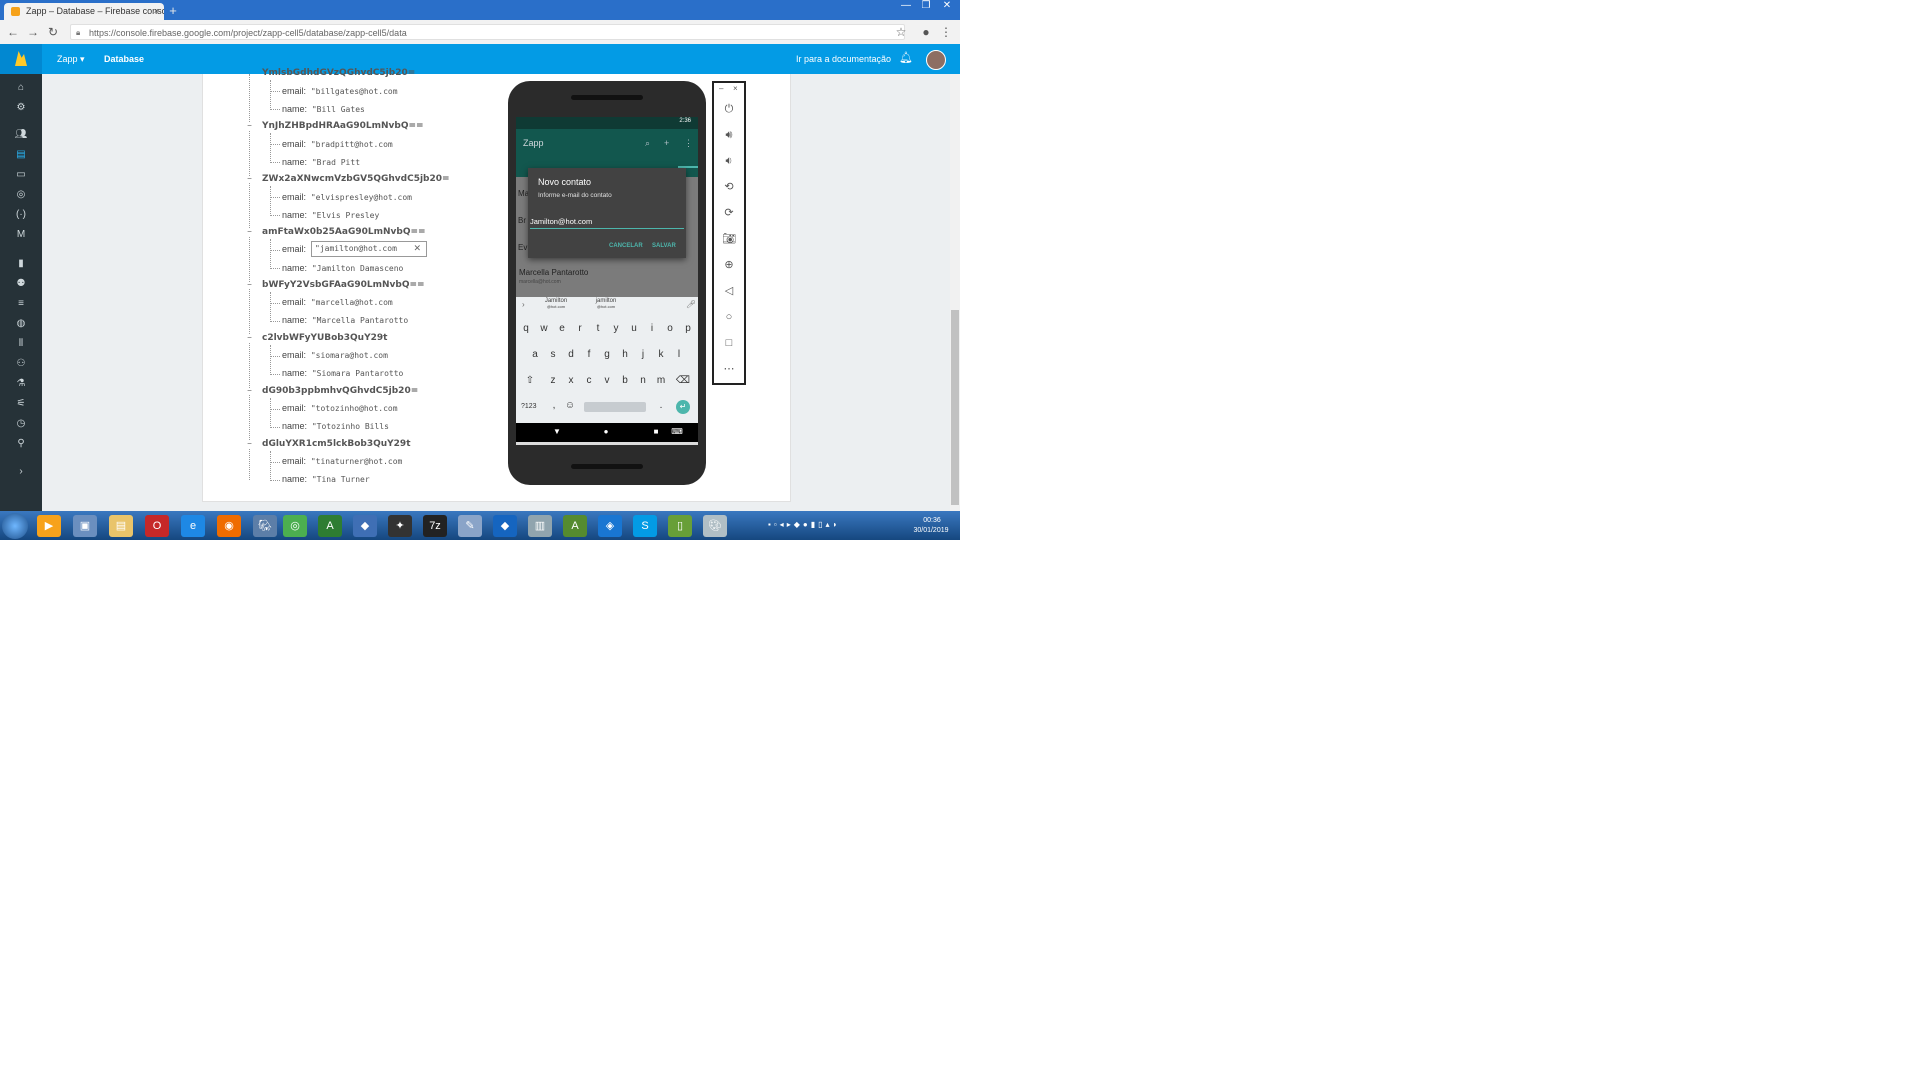 This screenshot has height=1080, width=1920. Describe the element at coordinates (664, 246) in the screenshot. I see `dialog-save-button: SALVAR` at that location.